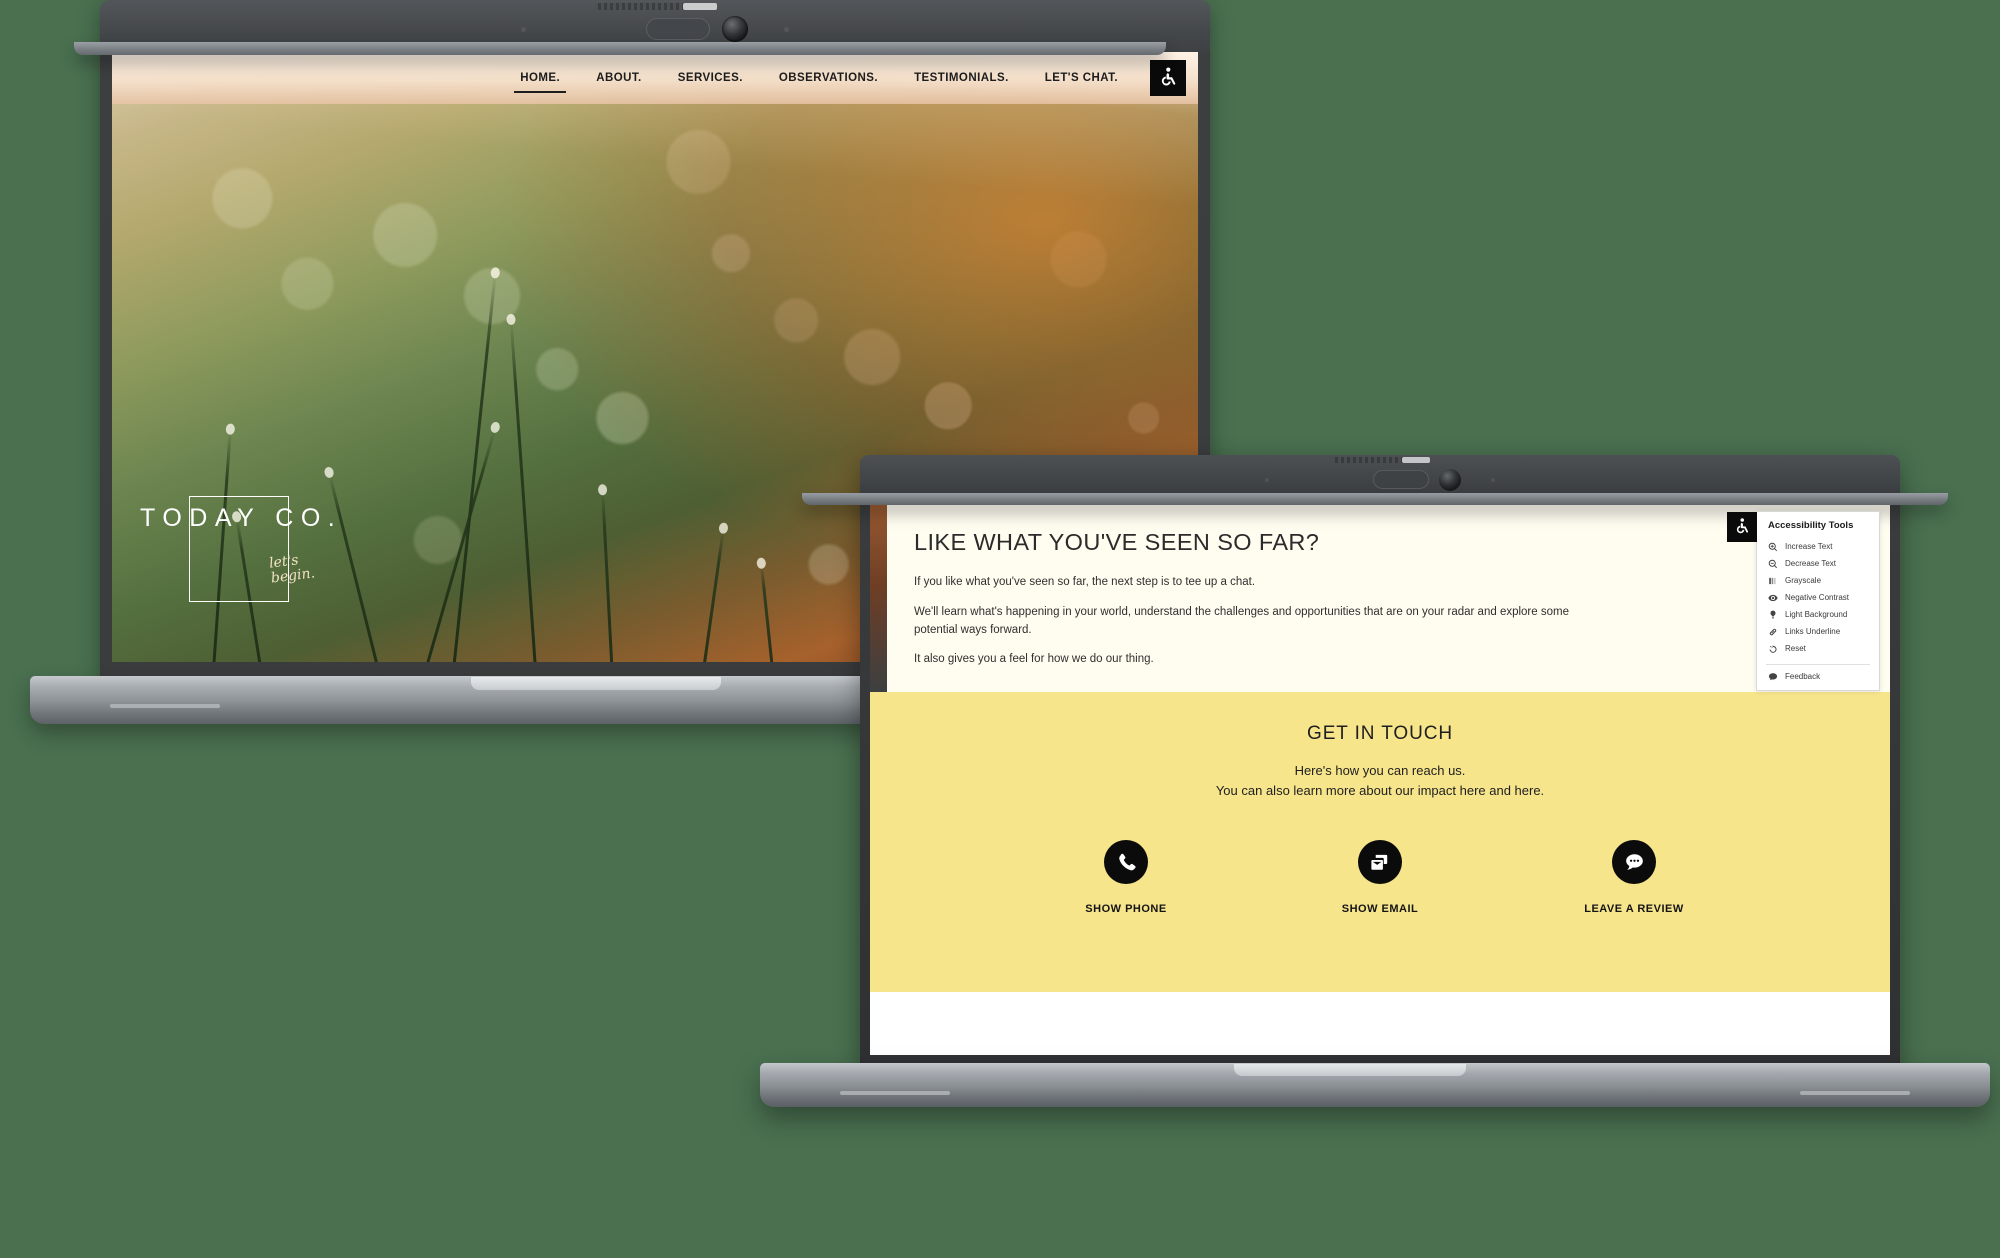 This screenshot has height=1258, width=2000. I want to click on accessibility-item-grayscale: Grayscale, so click(1818, 580).